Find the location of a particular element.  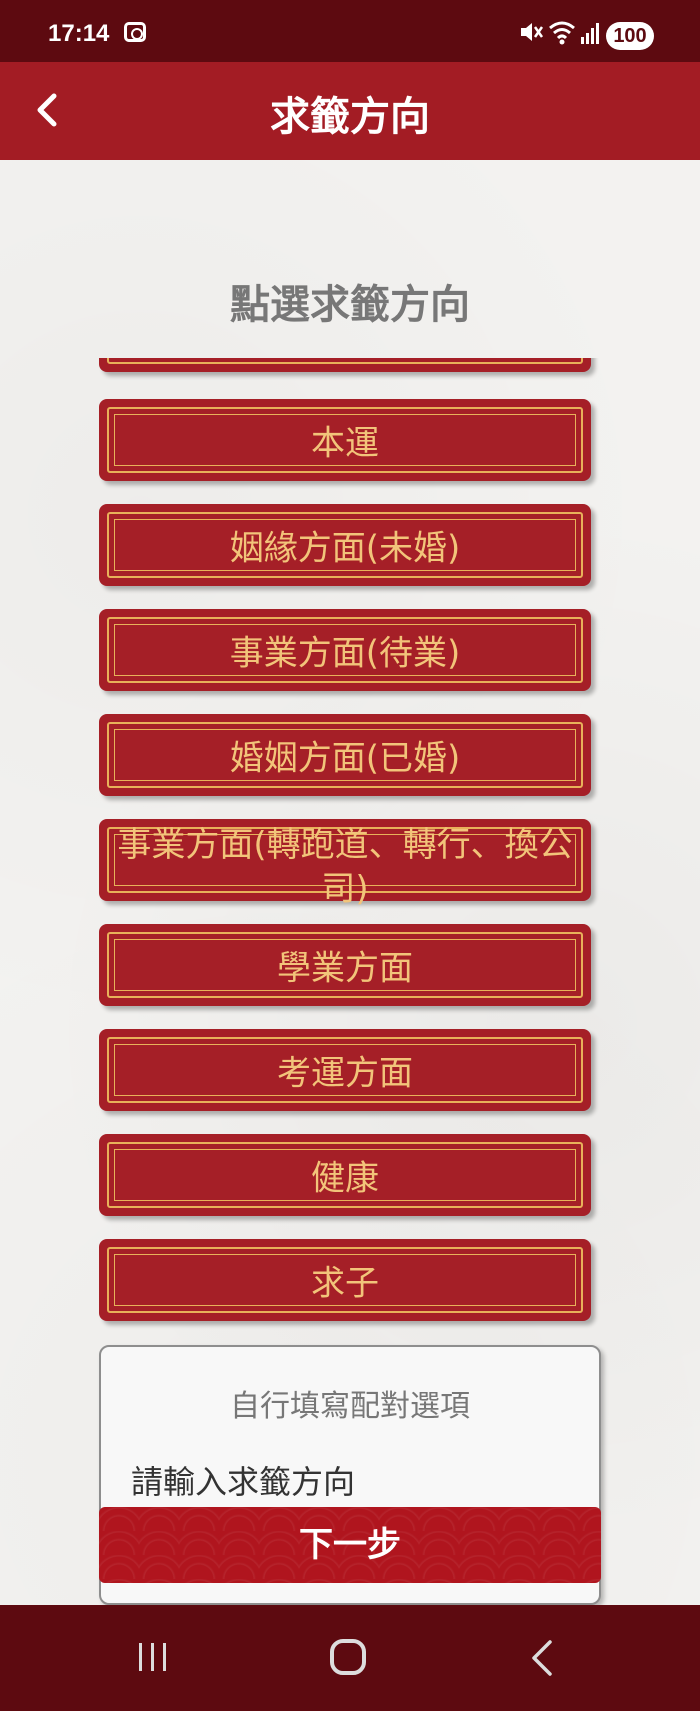

option-button-exam: 考運方面 is located at coordinates (345, 1070).